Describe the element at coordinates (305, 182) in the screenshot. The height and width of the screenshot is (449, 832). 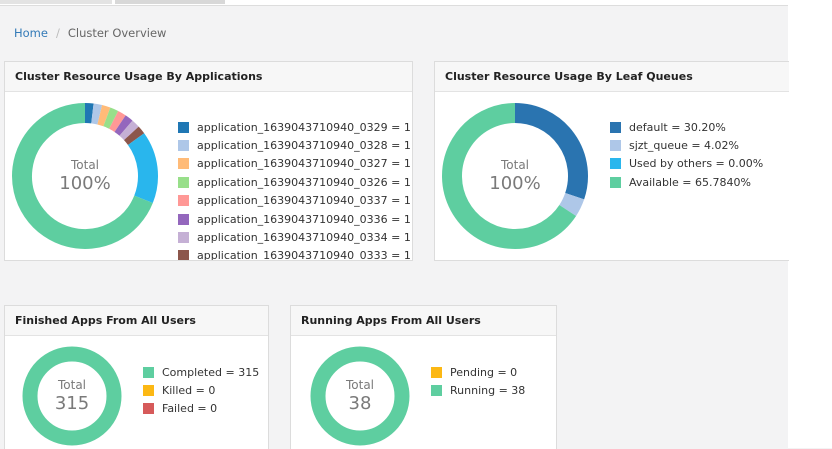
I see `legend-label: application_1639043710940_0326 = 1.88%` at that location.